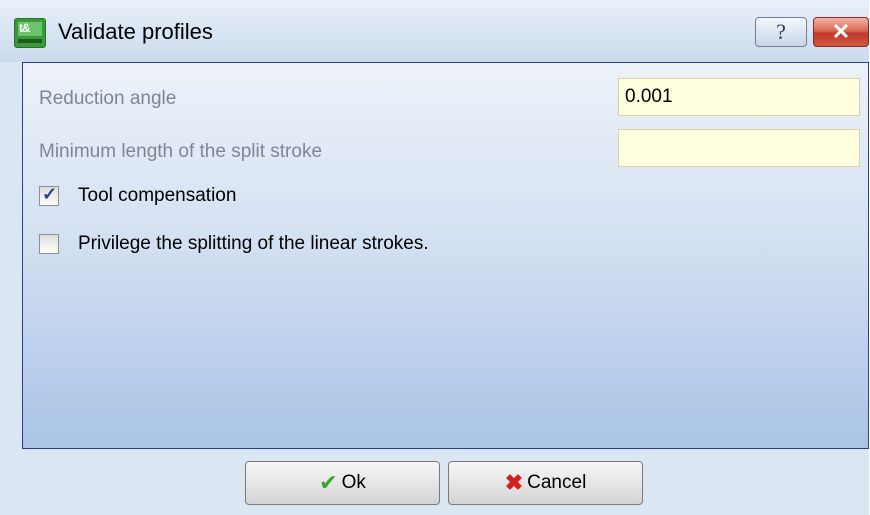  What do you see at coordinates (108, 98) in the screenshot?
I see `reduction-angle-label: Reduction angle` at bounding box center [108, 98].